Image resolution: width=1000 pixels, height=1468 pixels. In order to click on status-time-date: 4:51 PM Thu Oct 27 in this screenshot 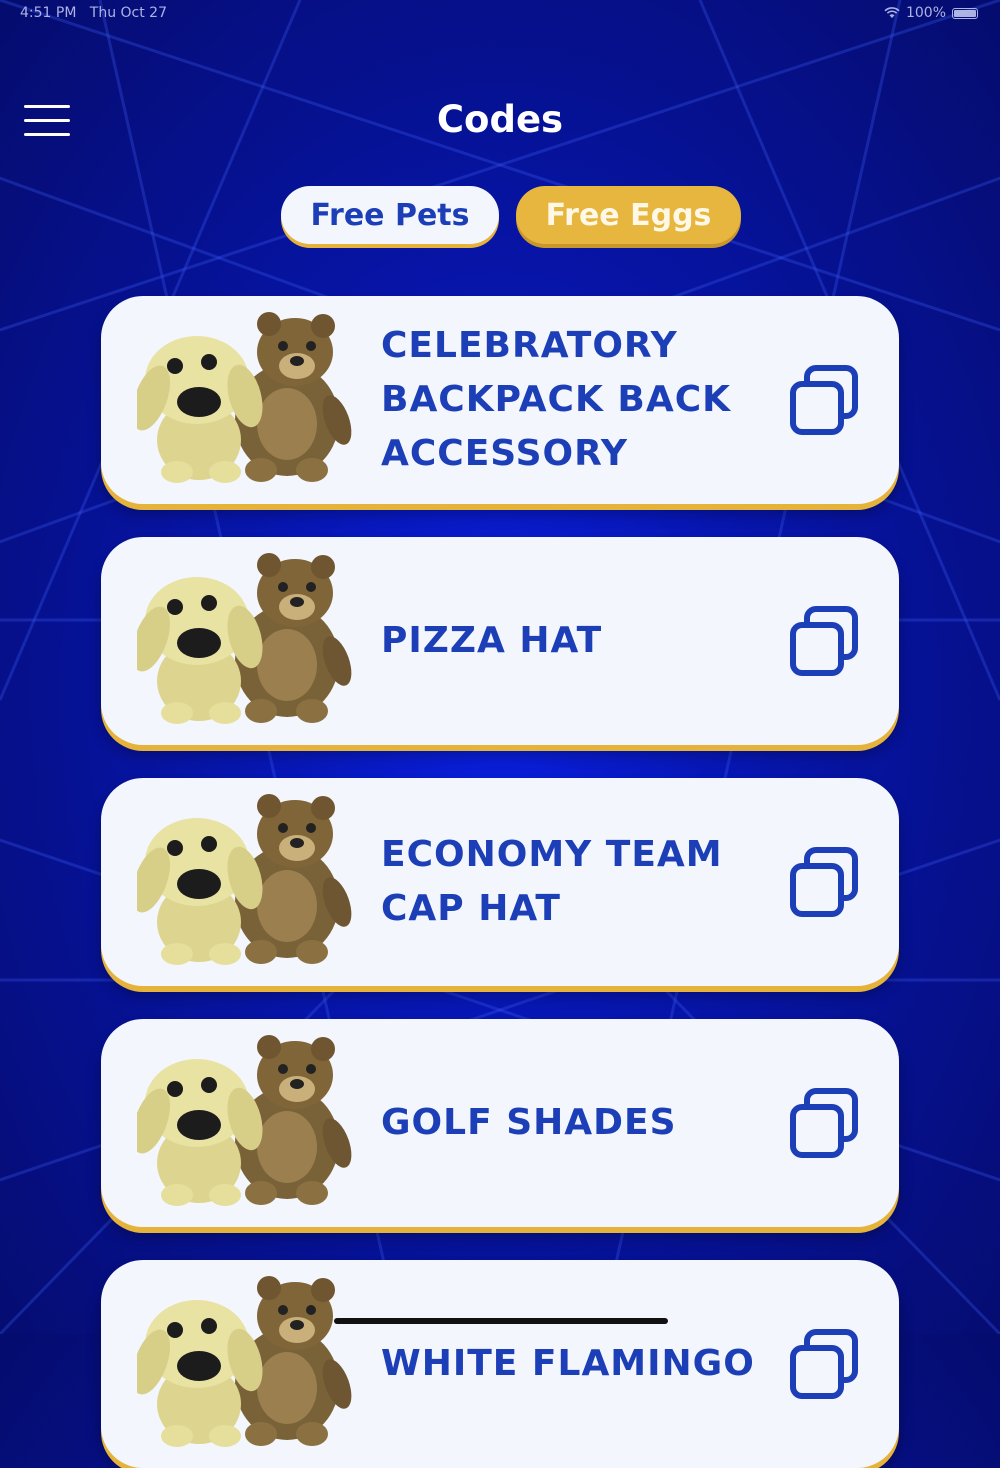, I will do `click(93, 13)`.